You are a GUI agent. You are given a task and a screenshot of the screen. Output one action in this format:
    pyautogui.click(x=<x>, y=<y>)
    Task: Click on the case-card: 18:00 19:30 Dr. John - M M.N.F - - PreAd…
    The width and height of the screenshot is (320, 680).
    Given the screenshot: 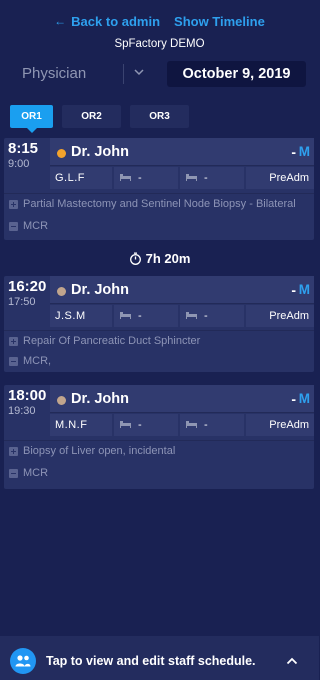 What is the action you would take?
    pyautogui.click(x=159, y=437)
    